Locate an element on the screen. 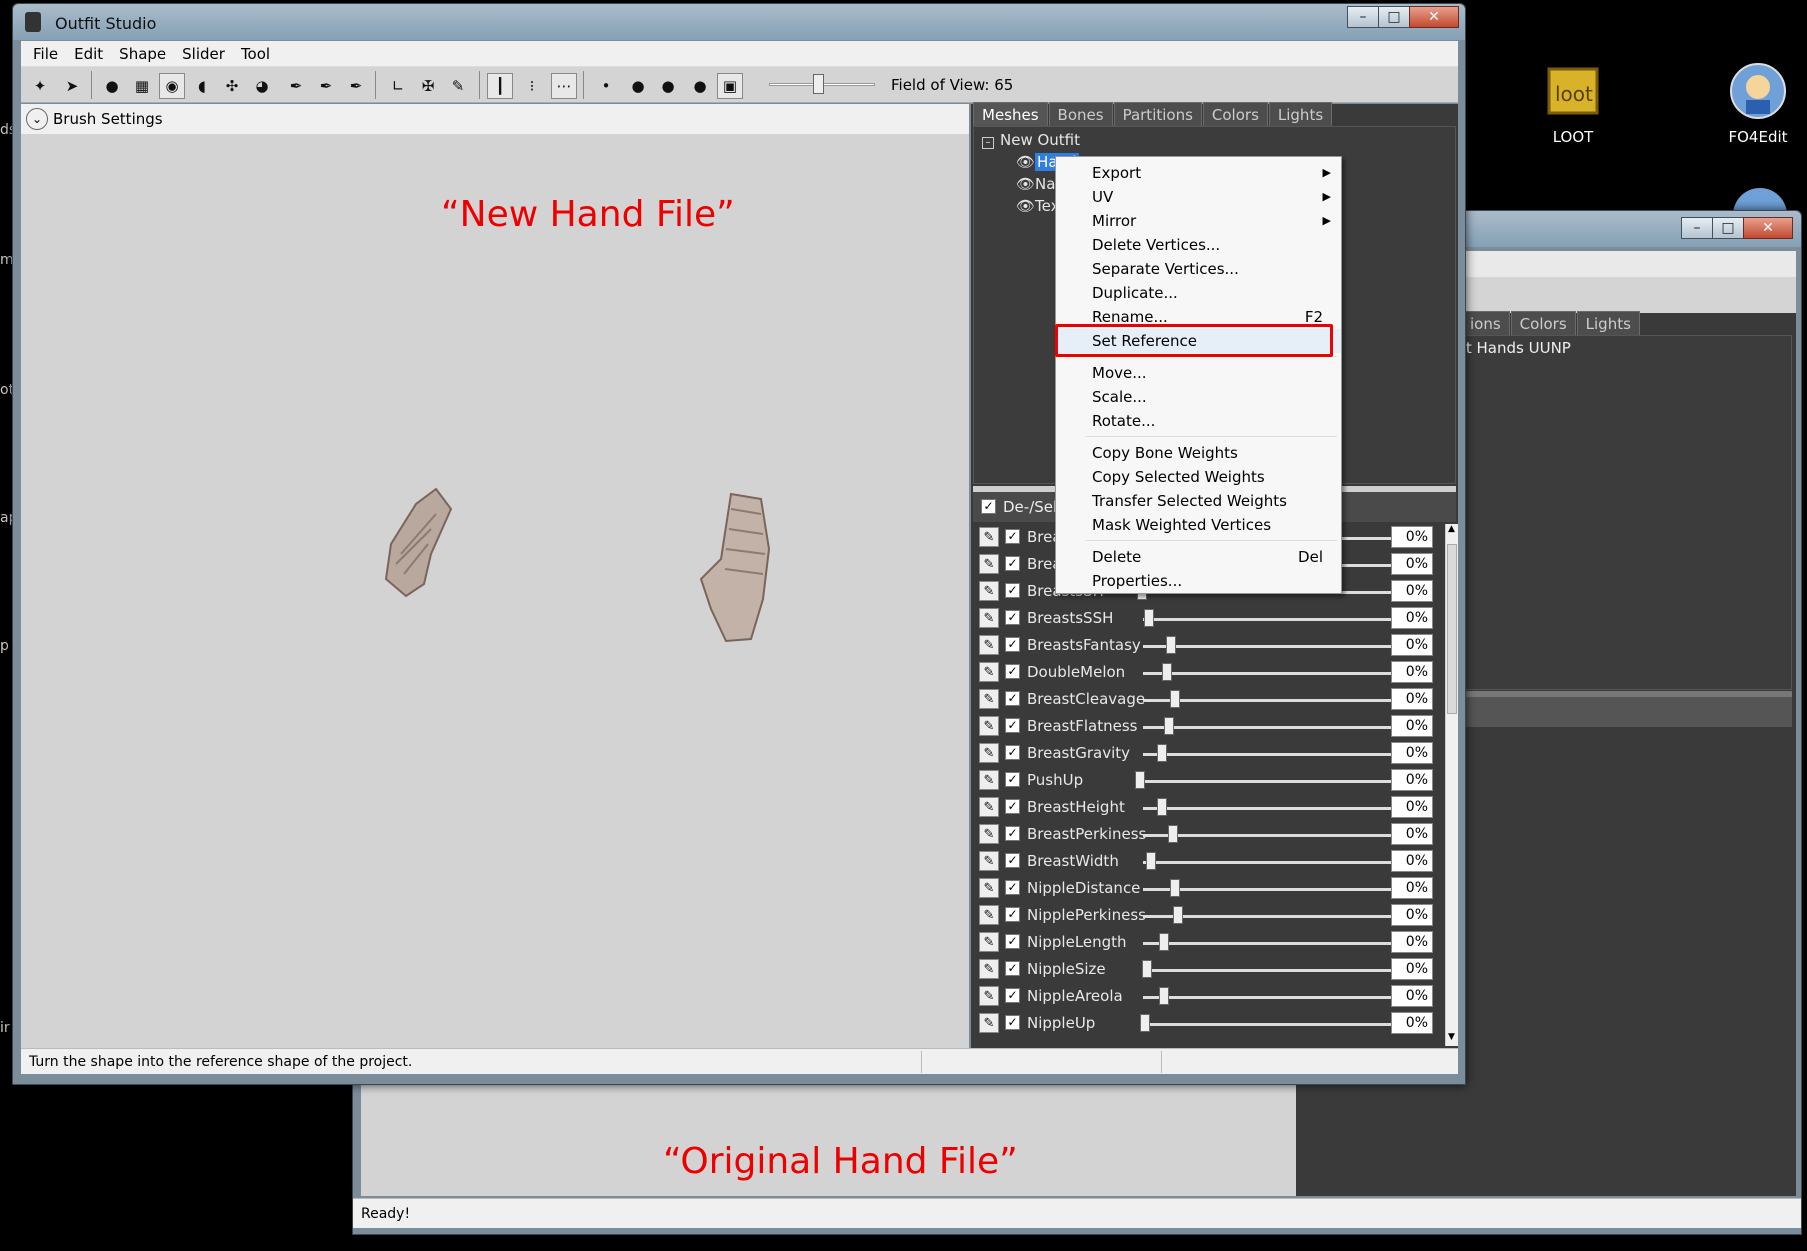 Image resolution: width=1807 pixels, height=1251 pixels. slider-row: ✎ ✓ BreastWidth 0% is located at coordinates (1209, 861).